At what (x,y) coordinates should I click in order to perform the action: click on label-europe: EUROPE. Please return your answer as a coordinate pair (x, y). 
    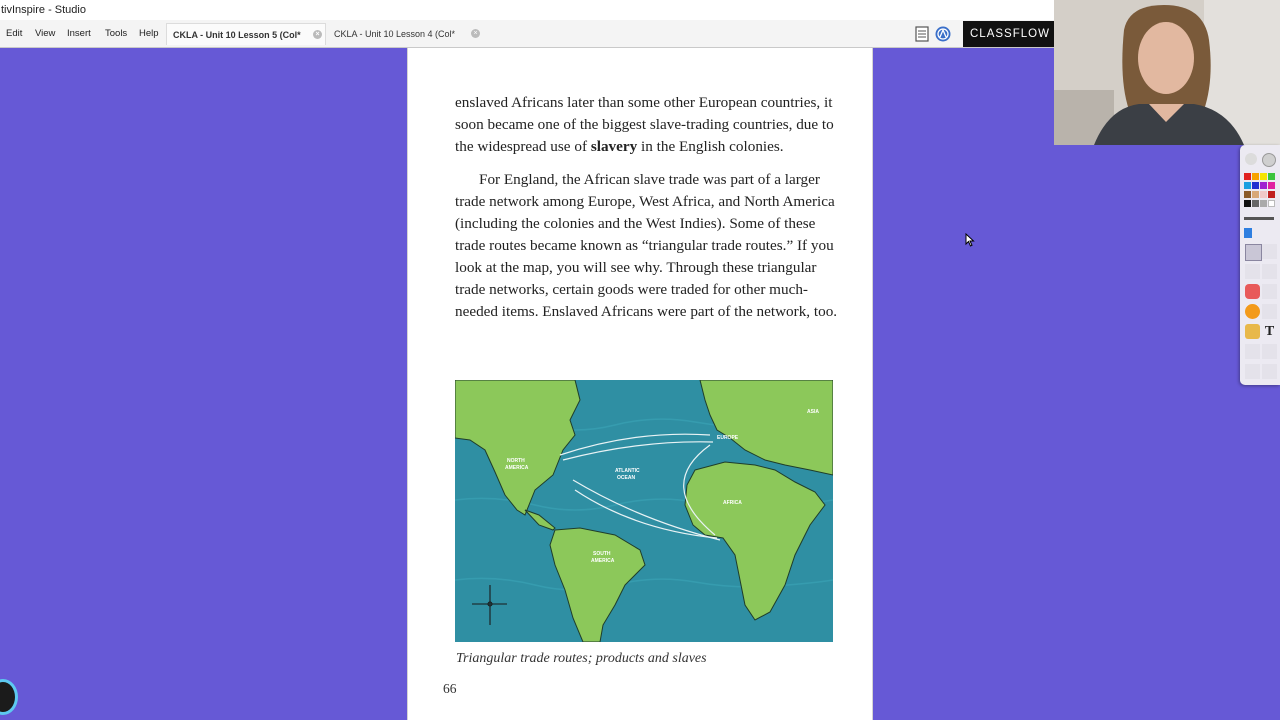
    Looking at the image, I should click on (728, 438).